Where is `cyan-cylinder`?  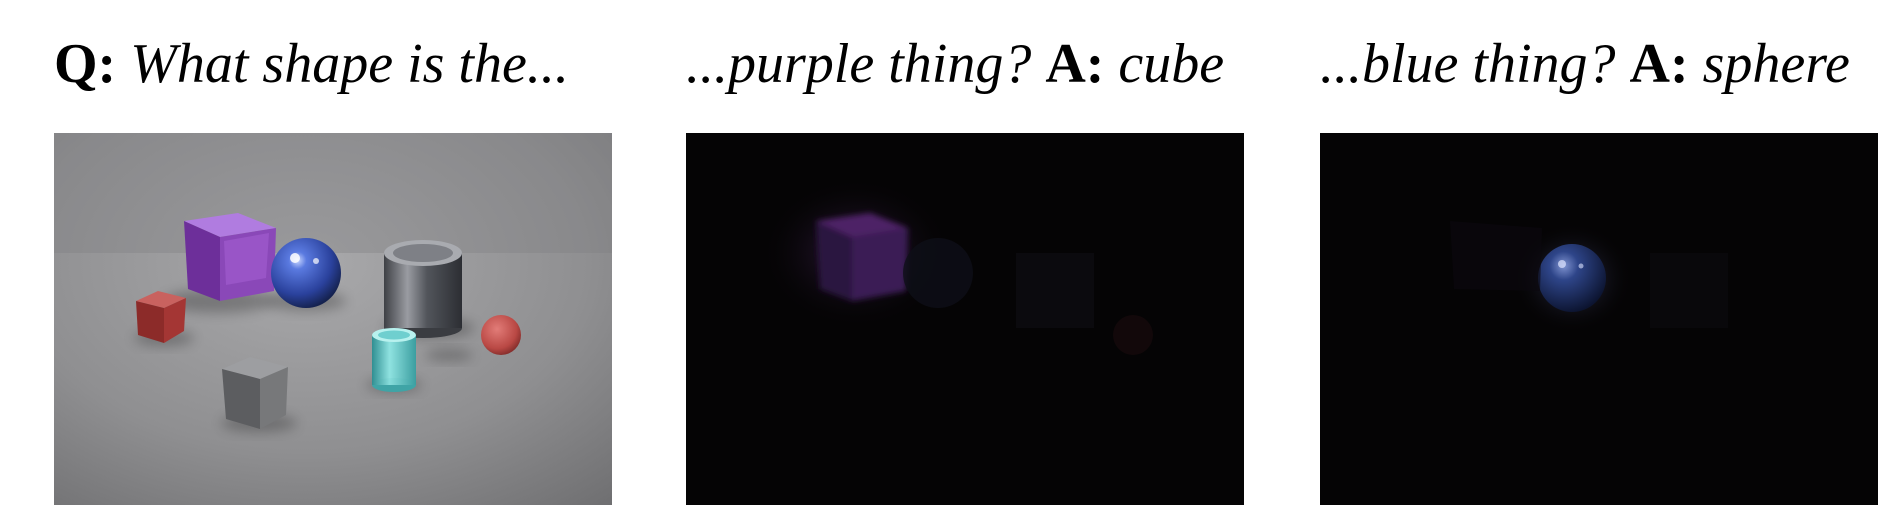
cyan-cylinder is located at coordinates (394, 360).